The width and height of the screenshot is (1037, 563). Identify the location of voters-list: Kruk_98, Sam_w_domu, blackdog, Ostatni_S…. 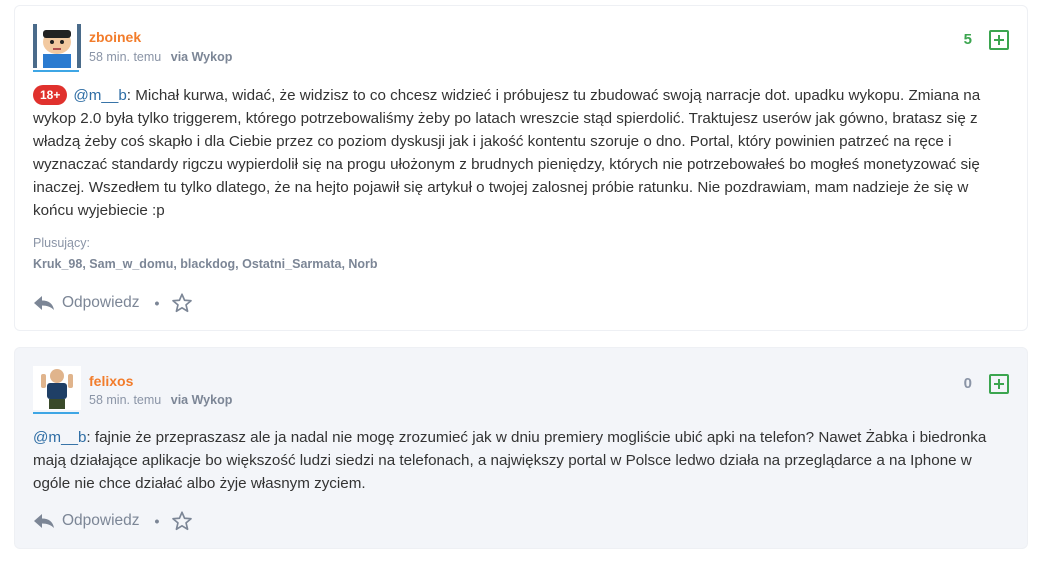
(205, 264).